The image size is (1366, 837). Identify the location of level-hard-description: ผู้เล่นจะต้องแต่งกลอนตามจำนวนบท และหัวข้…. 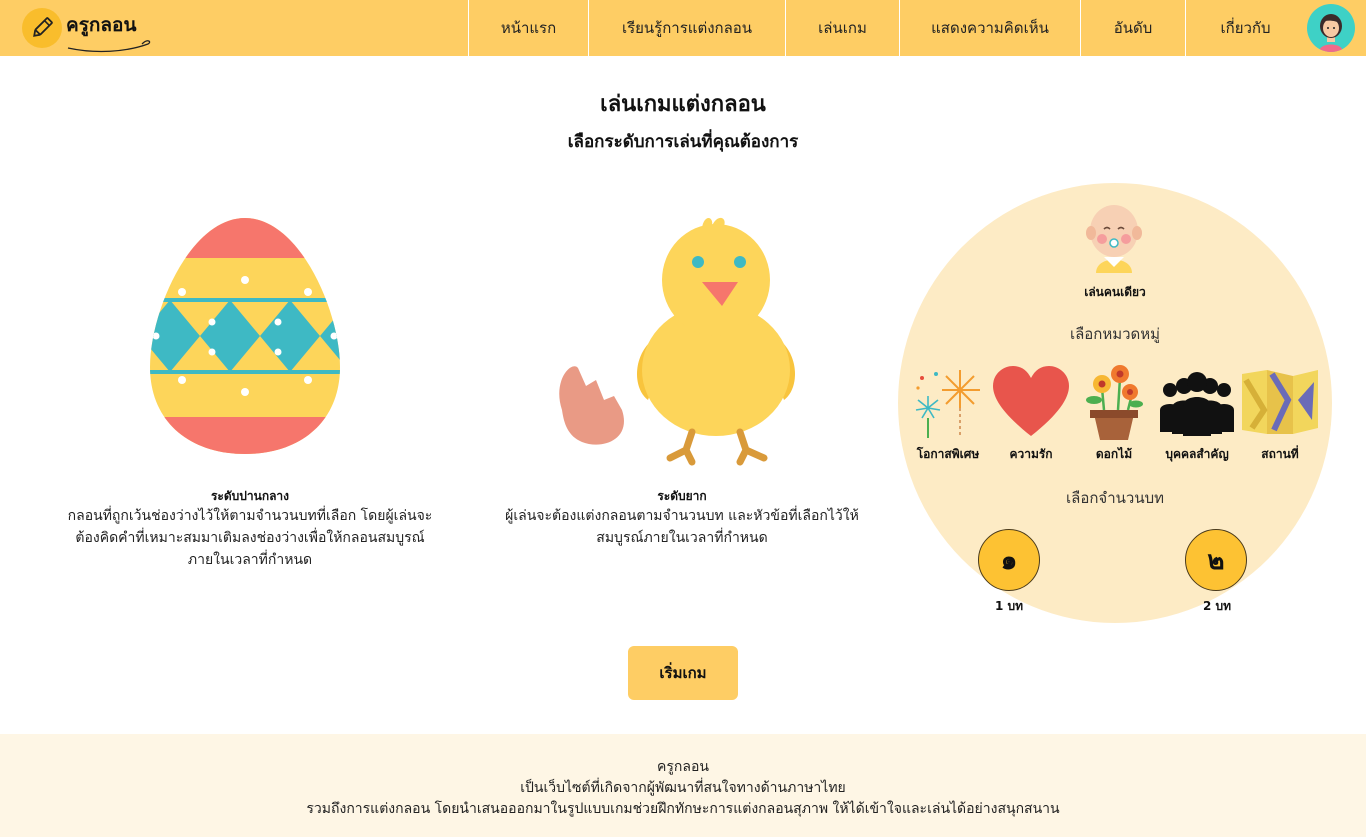
(682, 527).